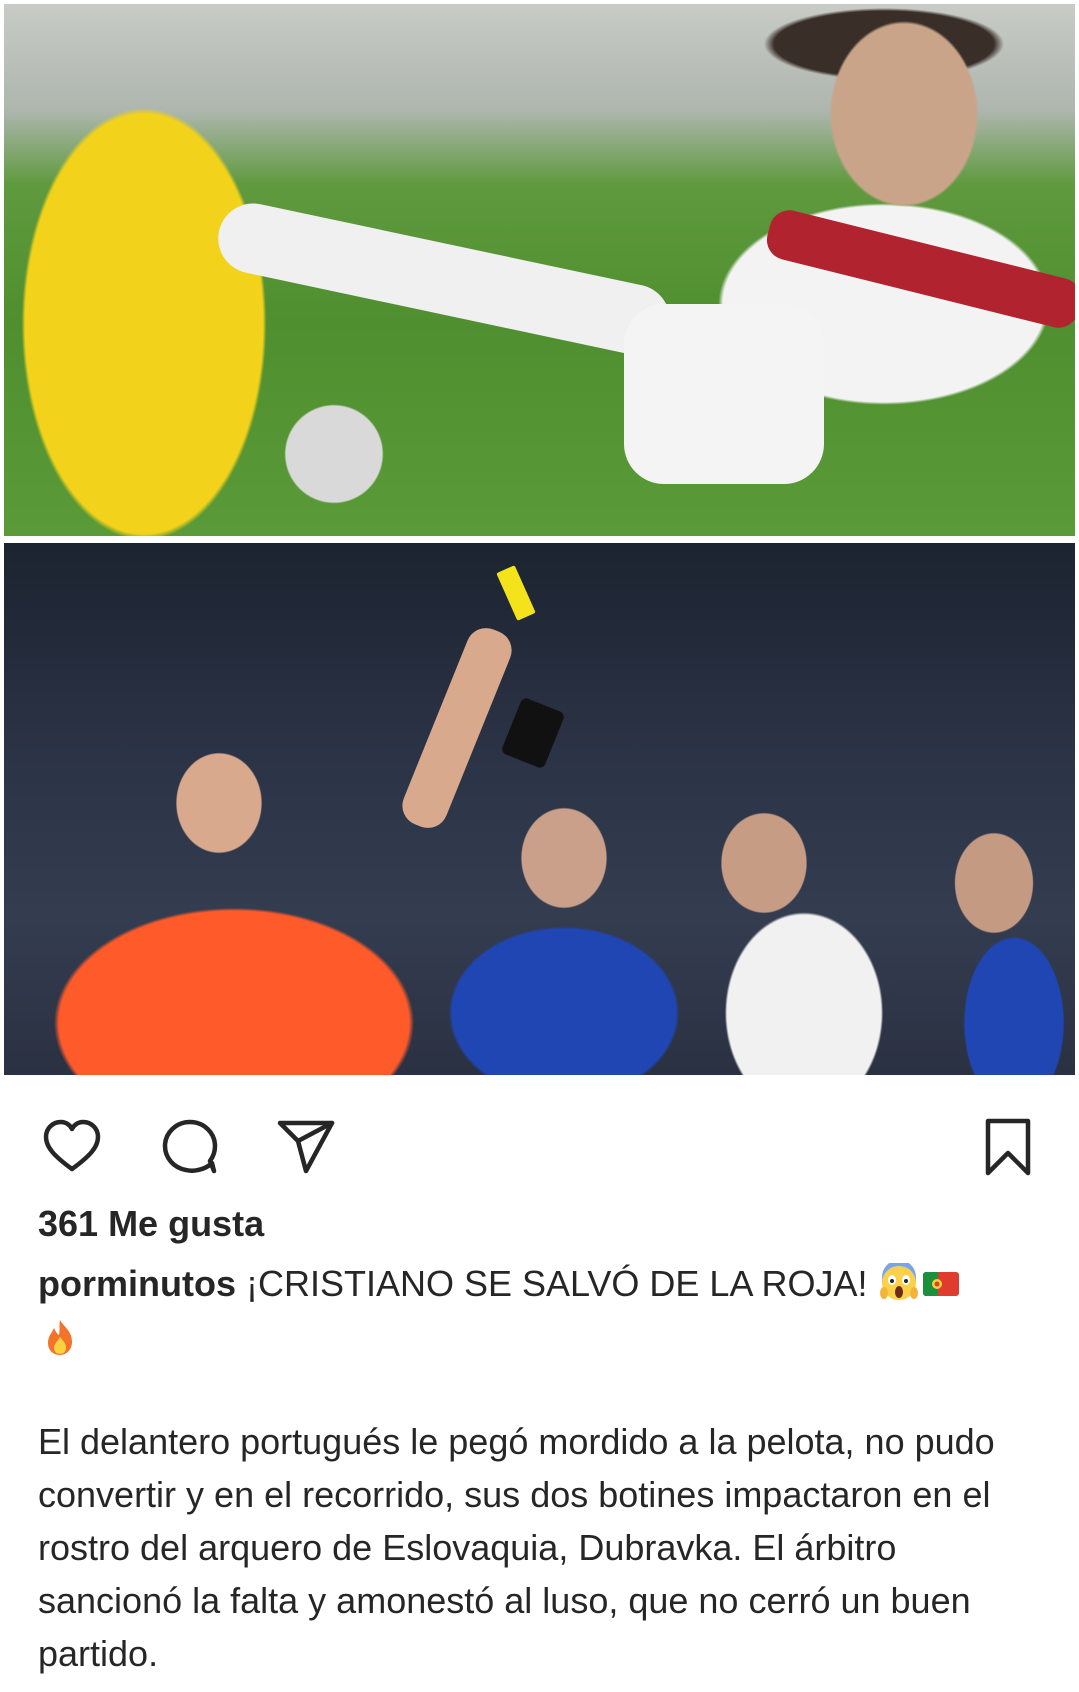 The image size is (1079, 1692). I want to click on save-button, so click(1008, 1147).